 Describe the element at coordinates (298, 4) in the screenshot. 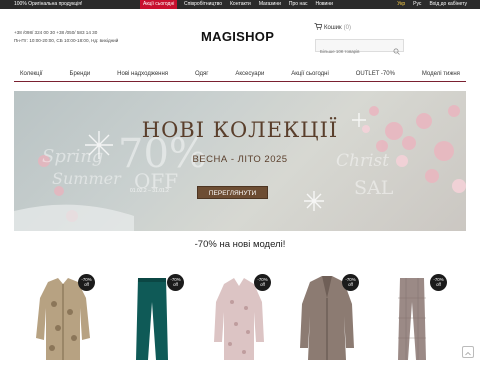

I see `top-link-about: Про нас` at that location.